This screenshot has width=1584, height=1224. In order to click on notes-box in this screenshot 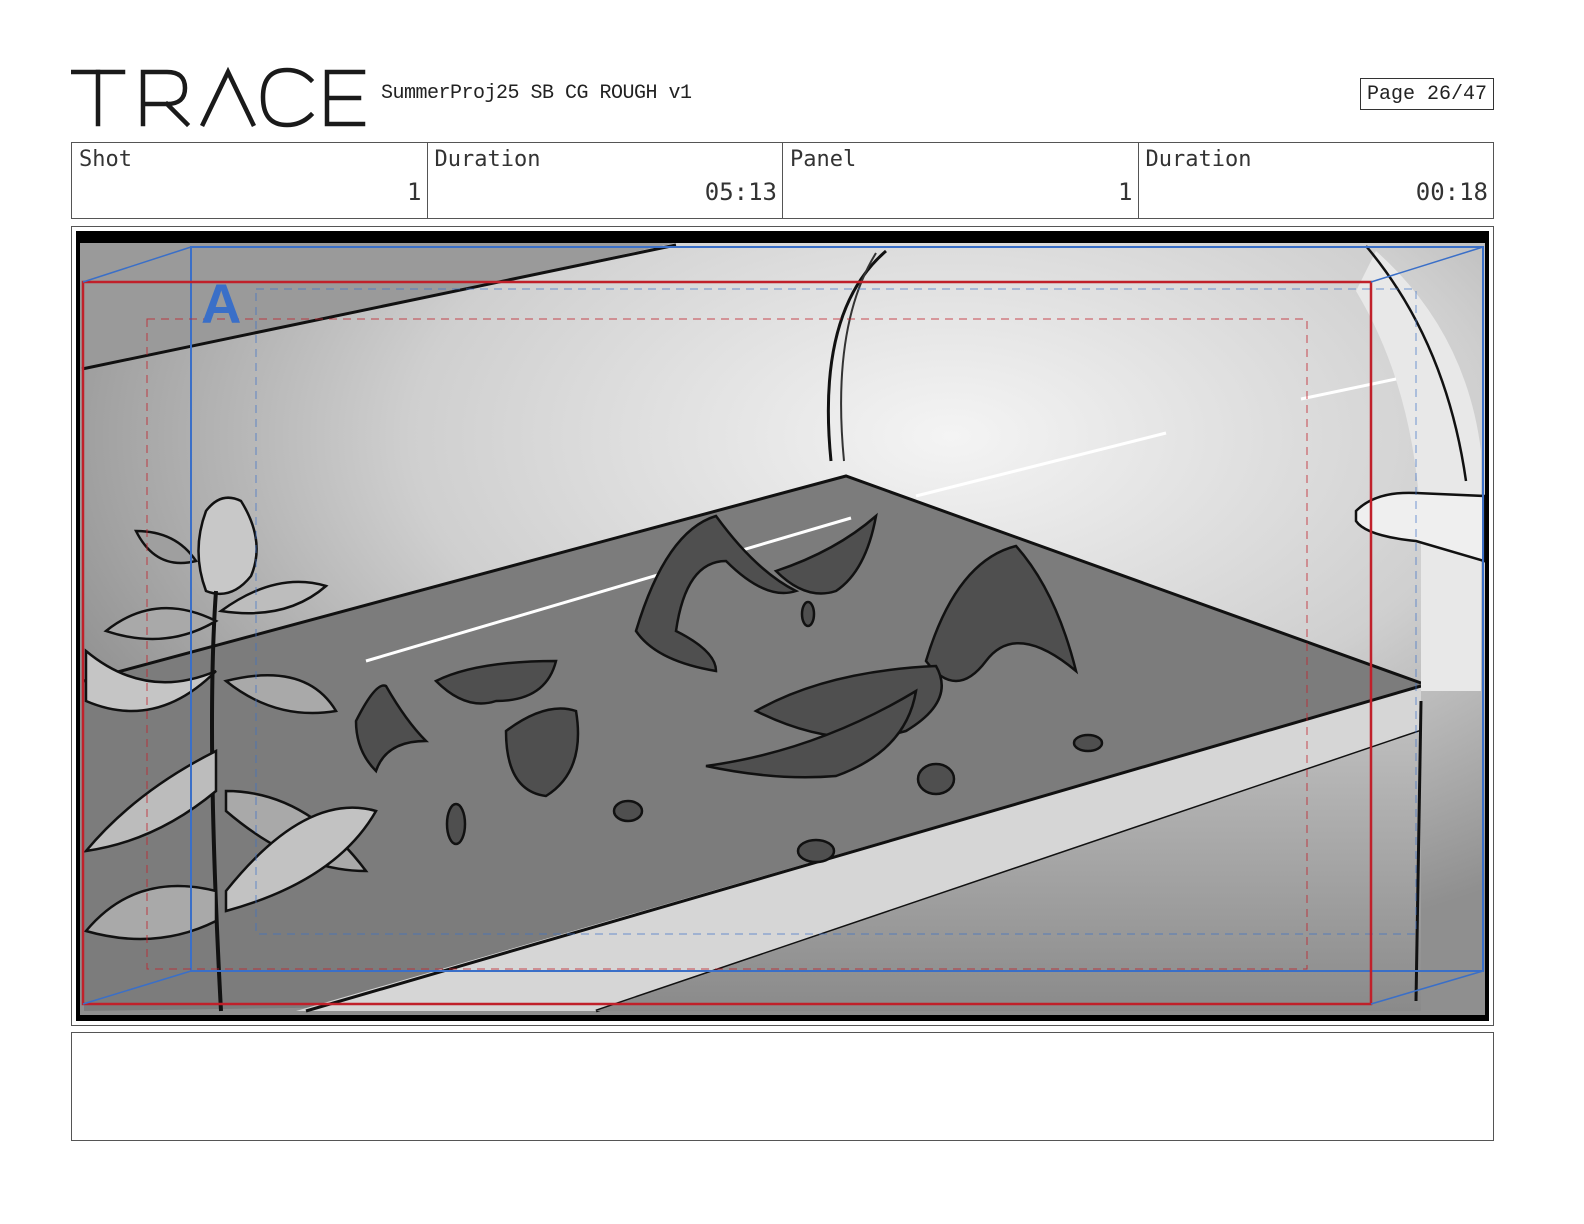, I will do `click(782, 1086)`.